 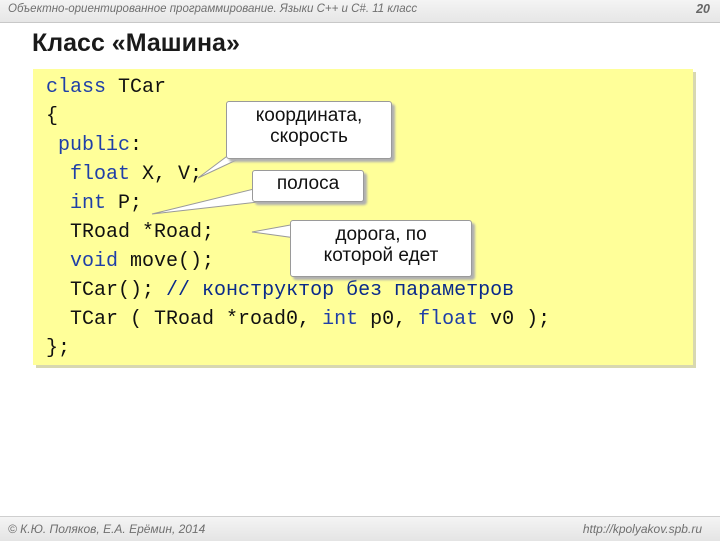 I want to click on callout-text: полоса, so click(x=308, y=183).